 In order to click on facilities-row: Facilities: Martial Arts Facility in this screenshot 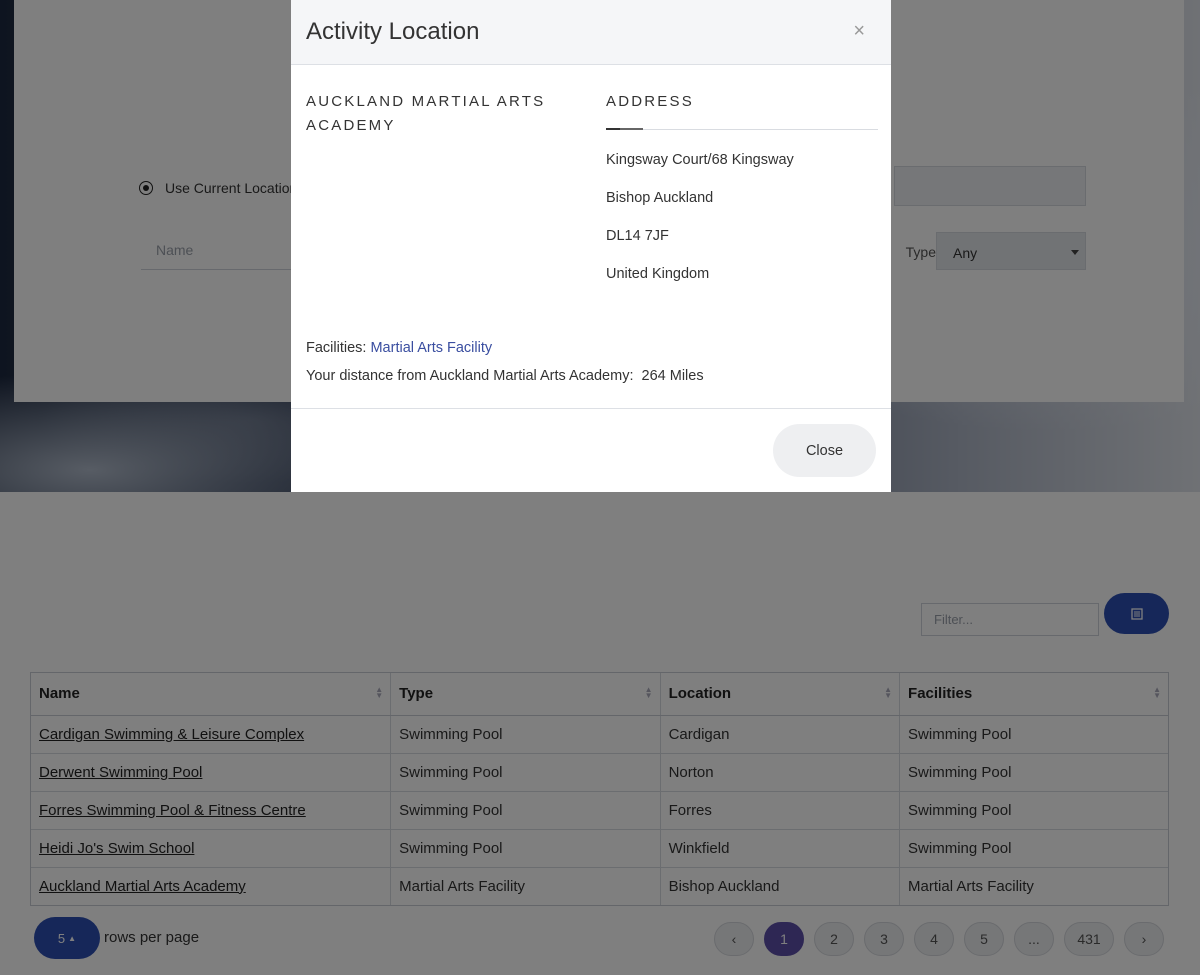, I will do `click(399, 348)`.